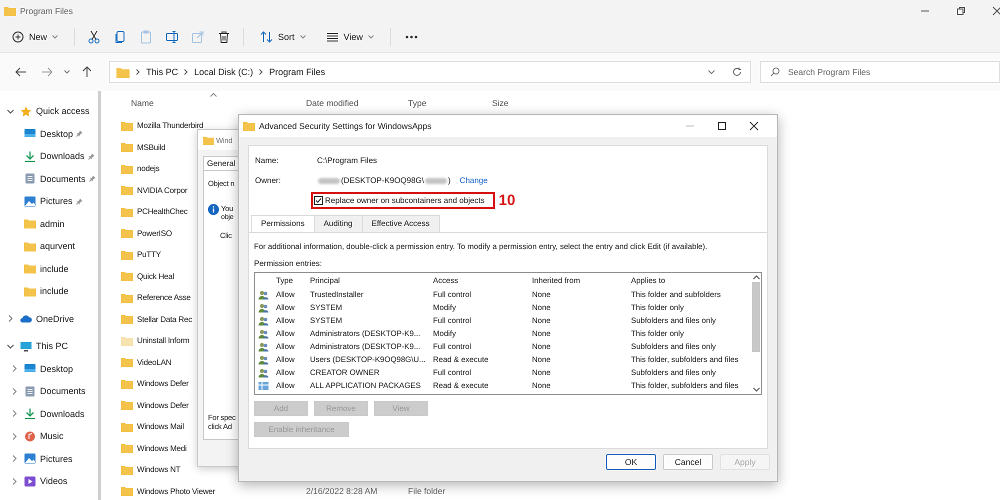 The height and width of the screenshot is (500, 1000). What do you see at coordinates (162, 72) in the screenshot?
I see `breadcrumb-link: This PC` at bounding box center [162, 72].